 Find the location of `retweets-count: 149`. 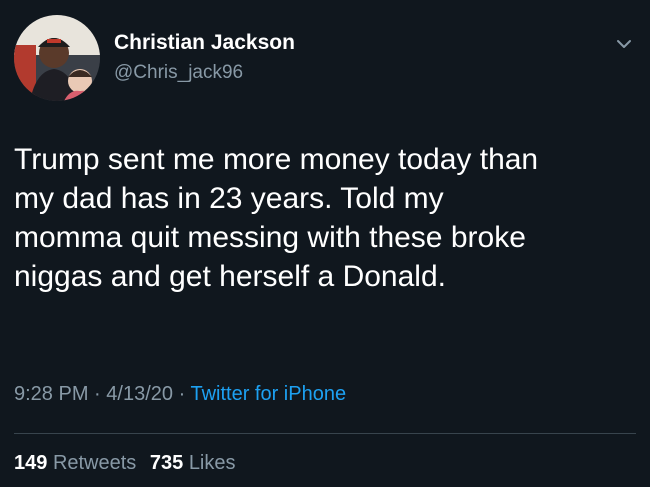

retweets-count: 149 is located at coordinates (31, 463).